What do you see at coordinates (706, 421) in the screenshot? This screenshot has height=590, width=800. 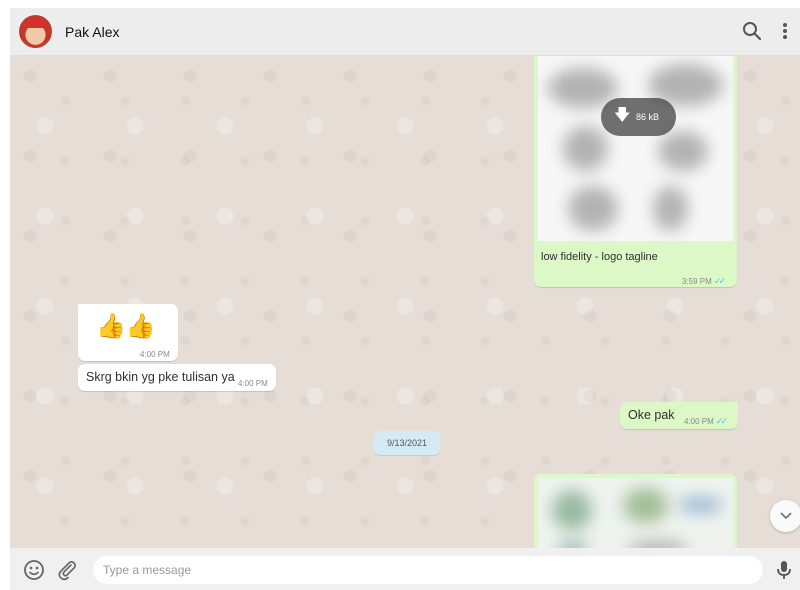 I see `message-time: 4:00 PM ✓✓` at bounding box center [706, 421].